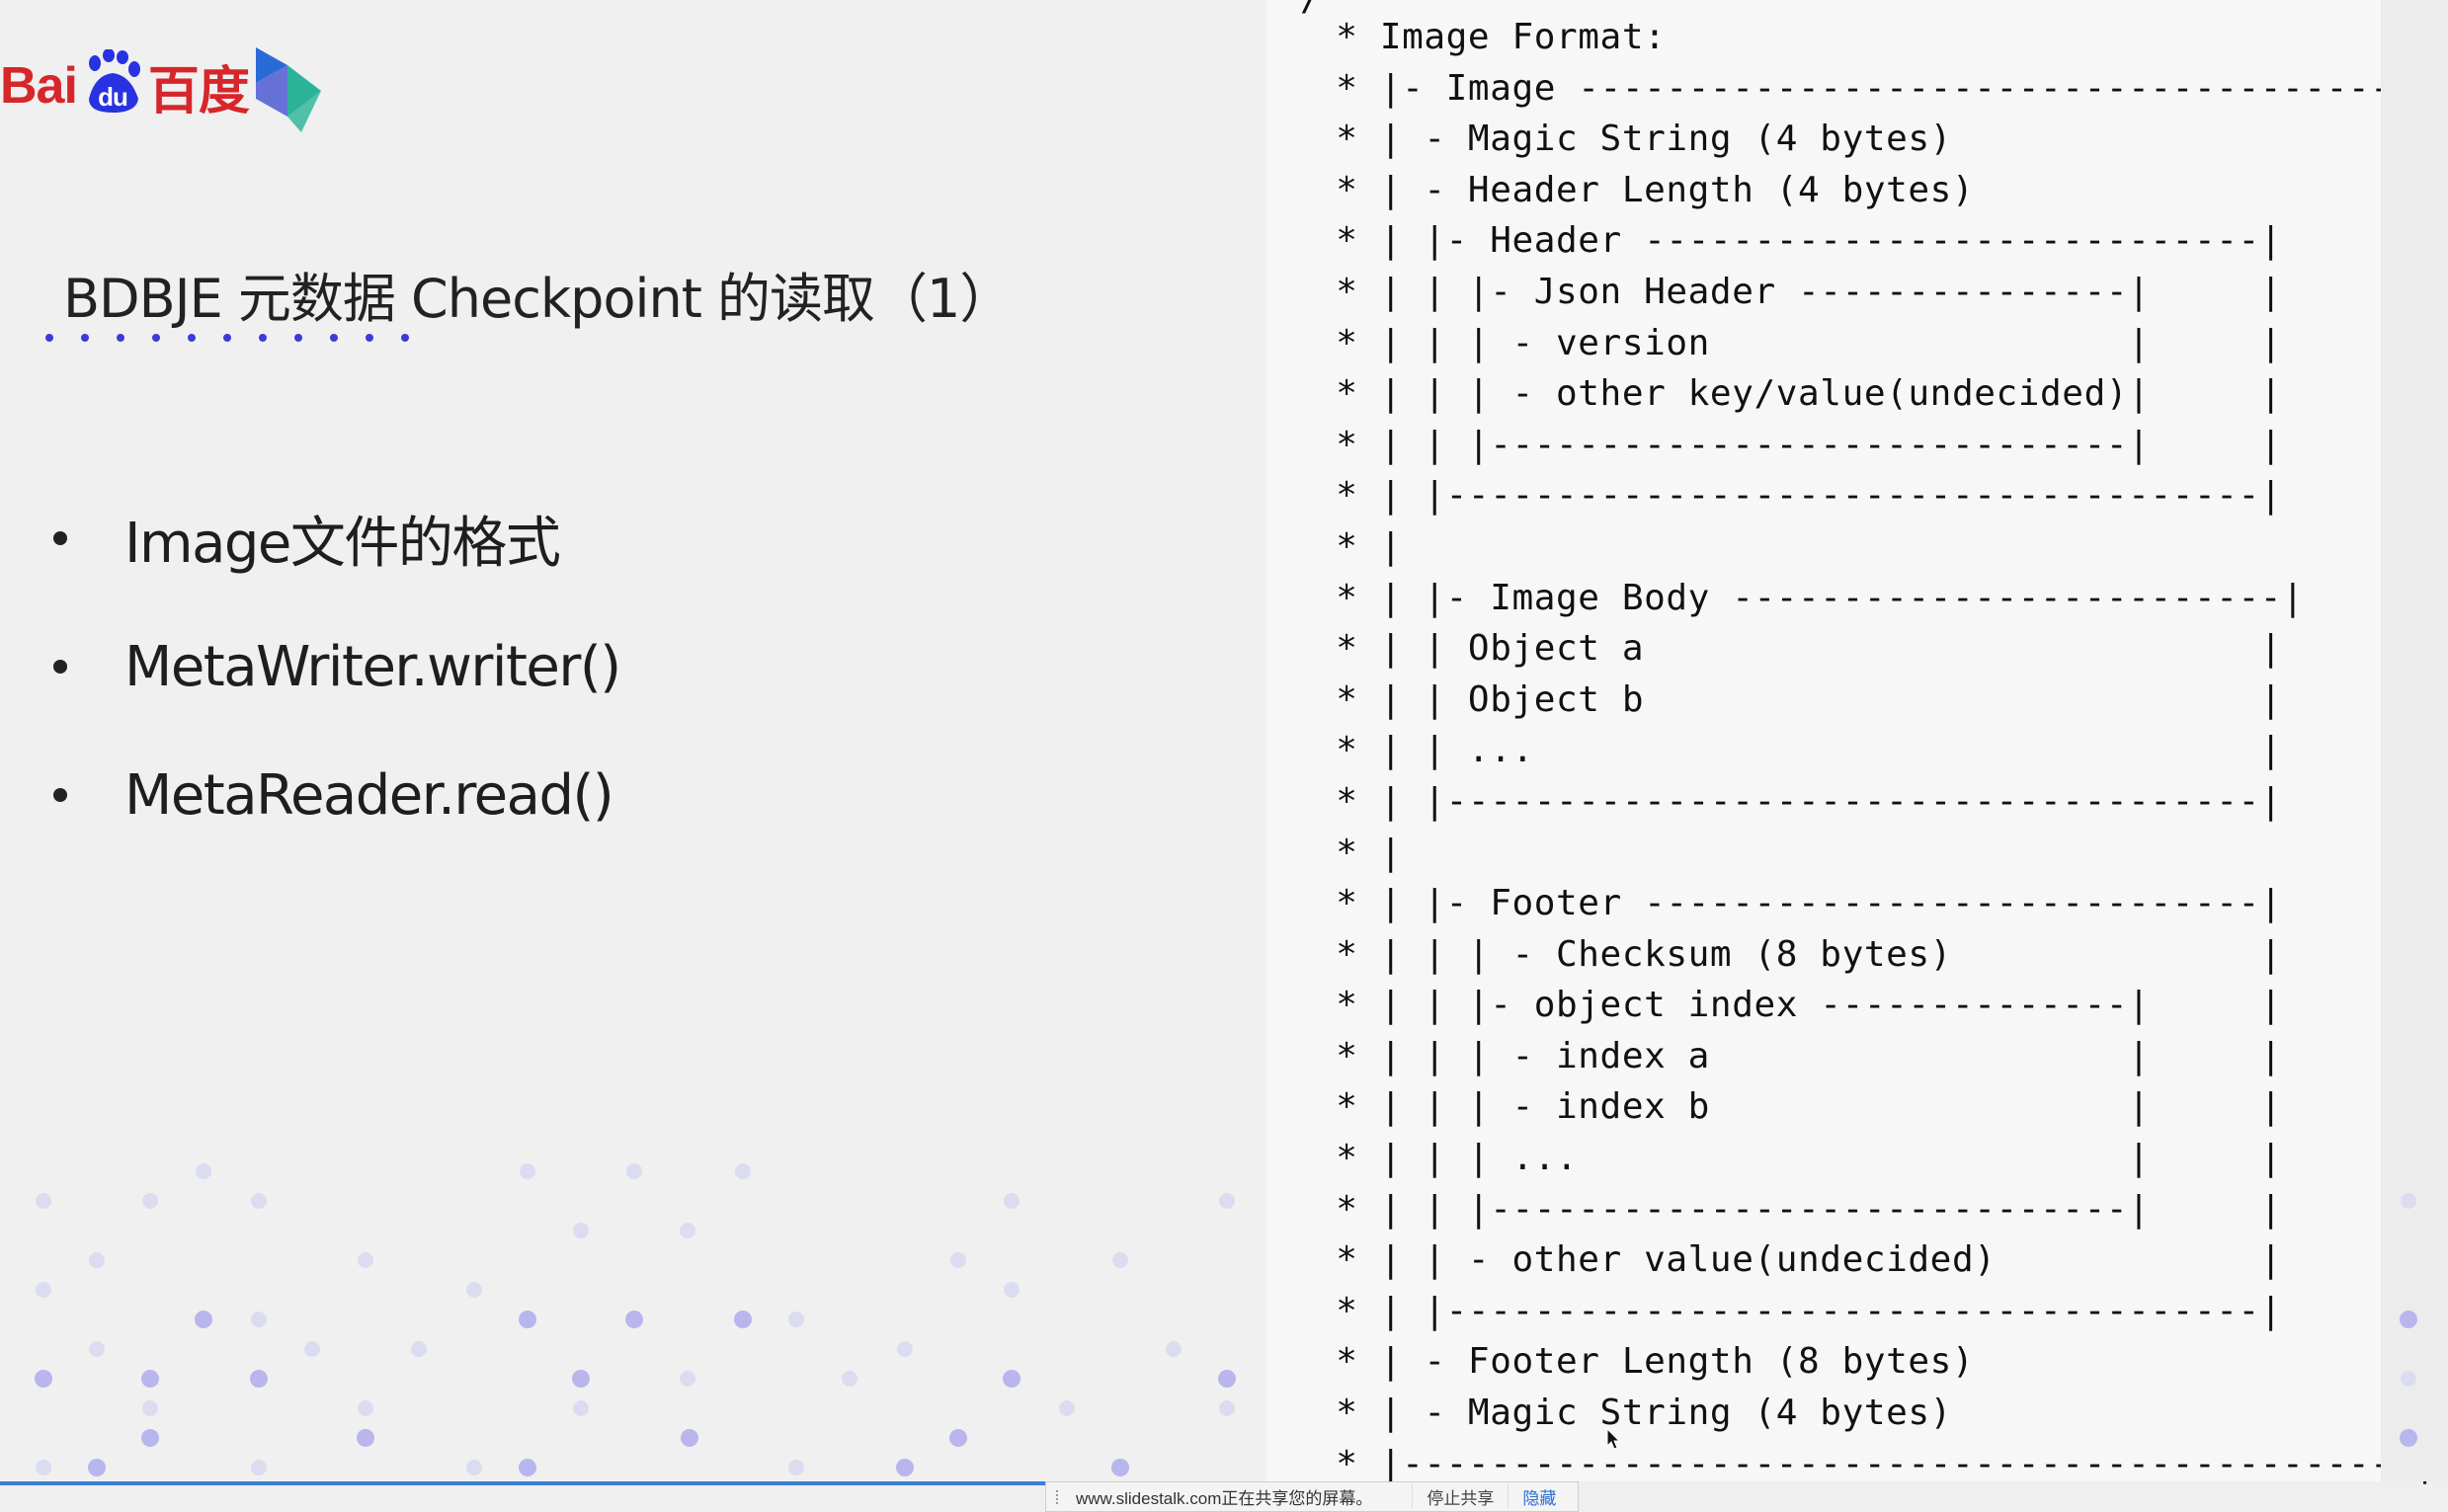 The height and width of the screenshot is (1512, 2448). What do you see at coordinates (1875, 751) in the screenshot?
I see `code-line: * | | ... | |` at bounding box center [1875, 751].